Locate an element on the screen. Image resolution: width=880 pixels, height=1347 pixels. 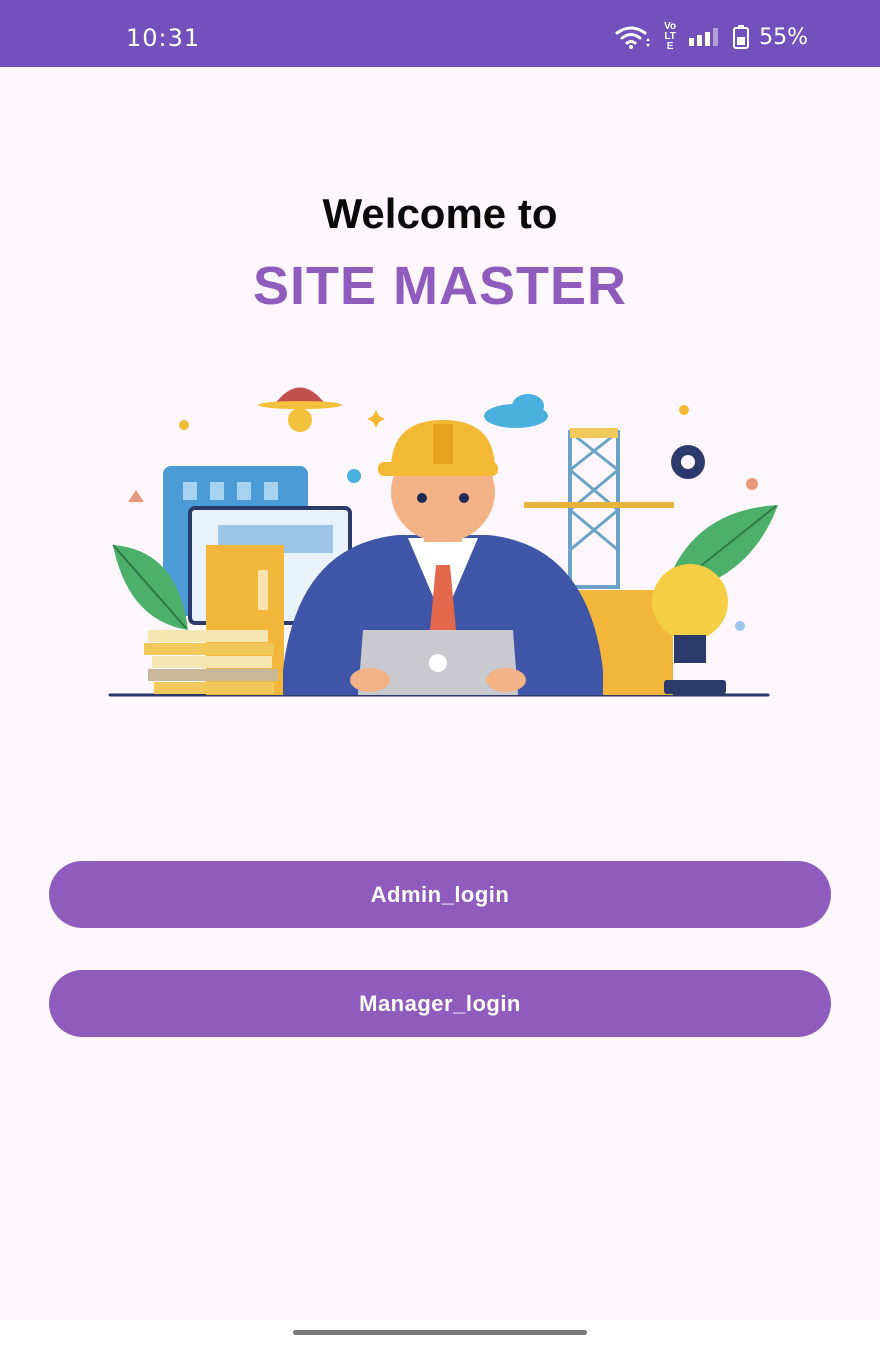
battery-icon is located at coordinates (741, 37).